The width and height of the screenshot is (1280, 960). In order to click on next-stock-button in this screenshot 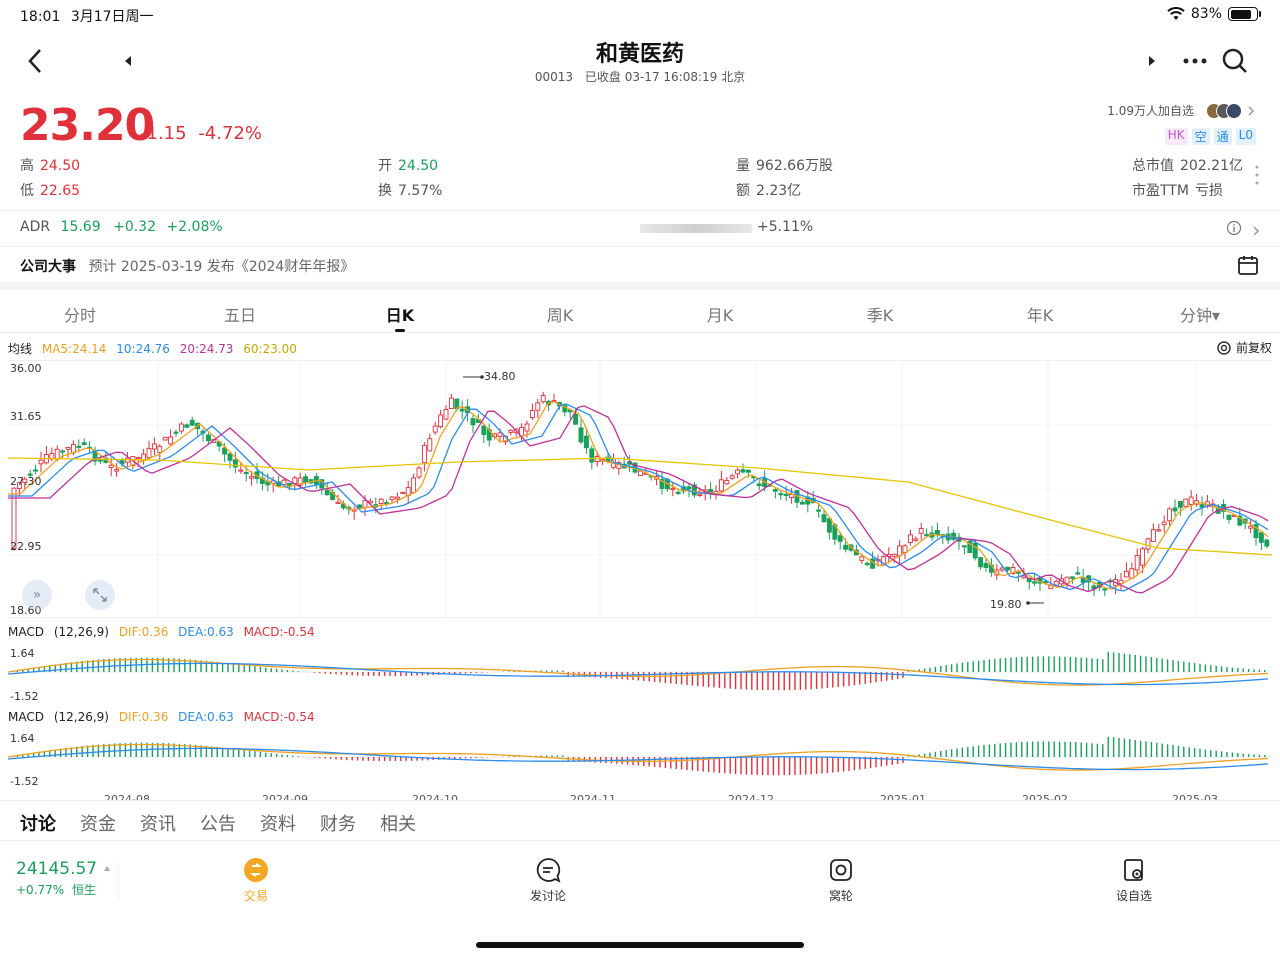, I will do `click(1152, 61)`.